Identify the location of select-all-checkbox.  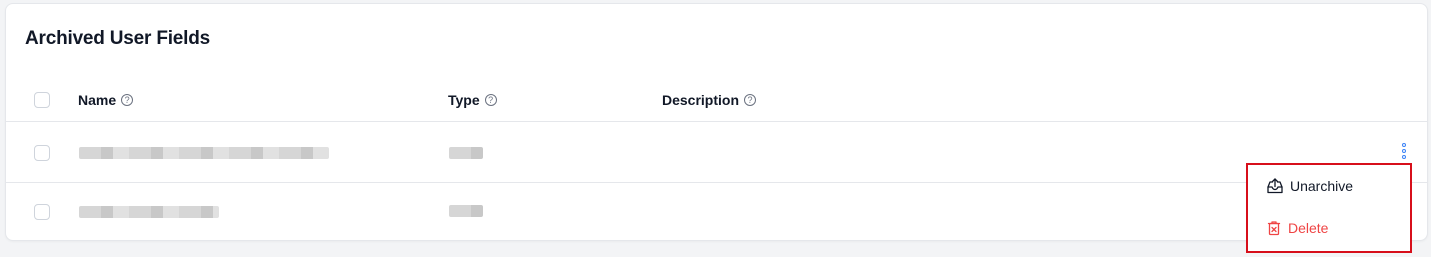
(42, 100).